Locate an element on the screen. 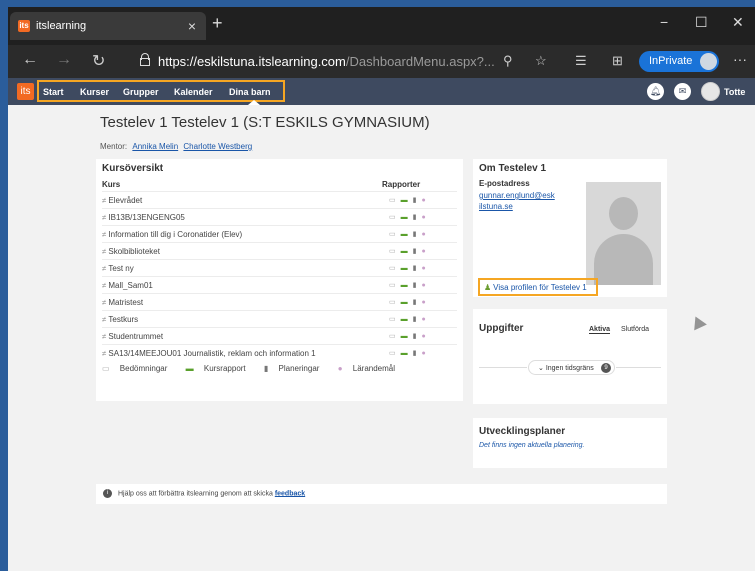 The image size is (755, 571). nav-kalender: Kalender is located at coordinates (193, 92).